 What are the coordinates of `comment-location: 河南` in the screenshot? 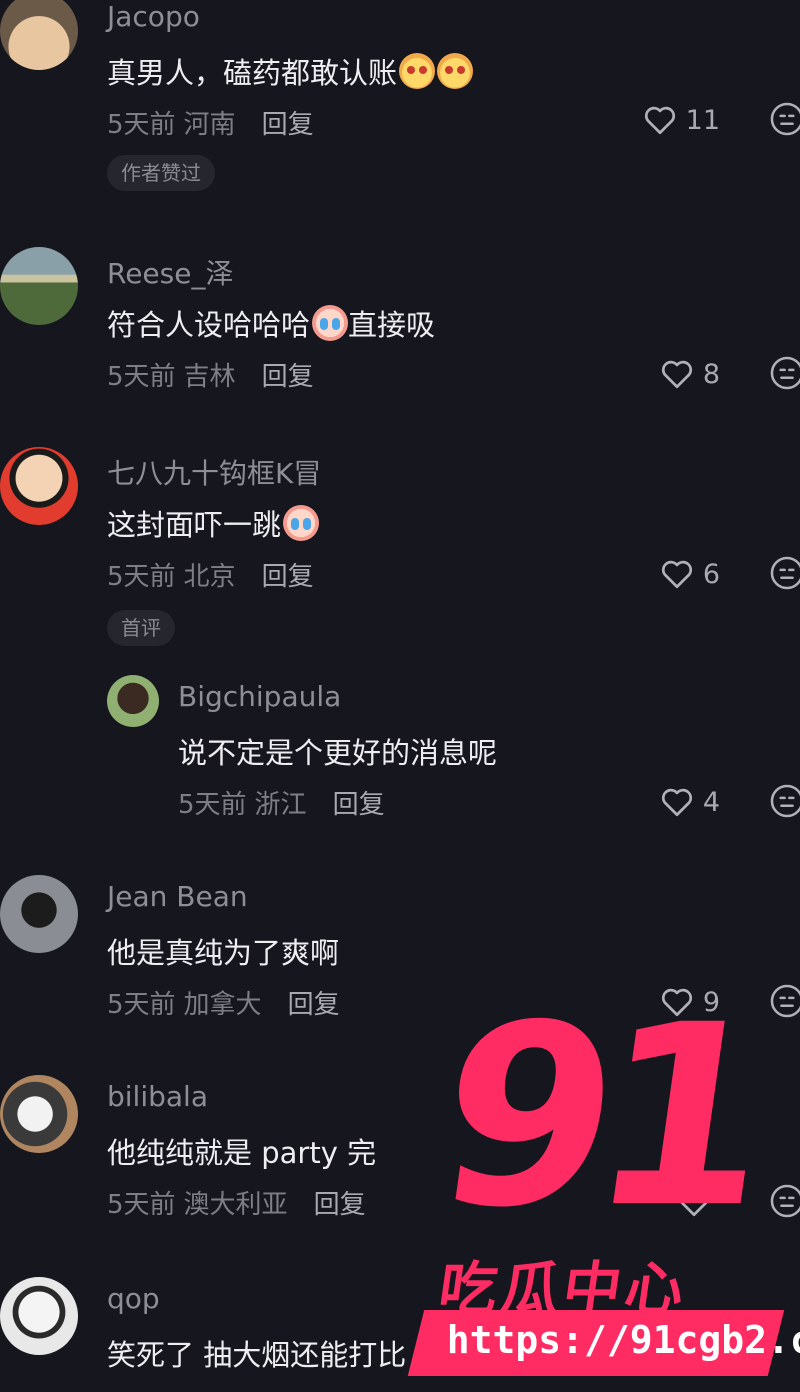 It's located at (209, 125).